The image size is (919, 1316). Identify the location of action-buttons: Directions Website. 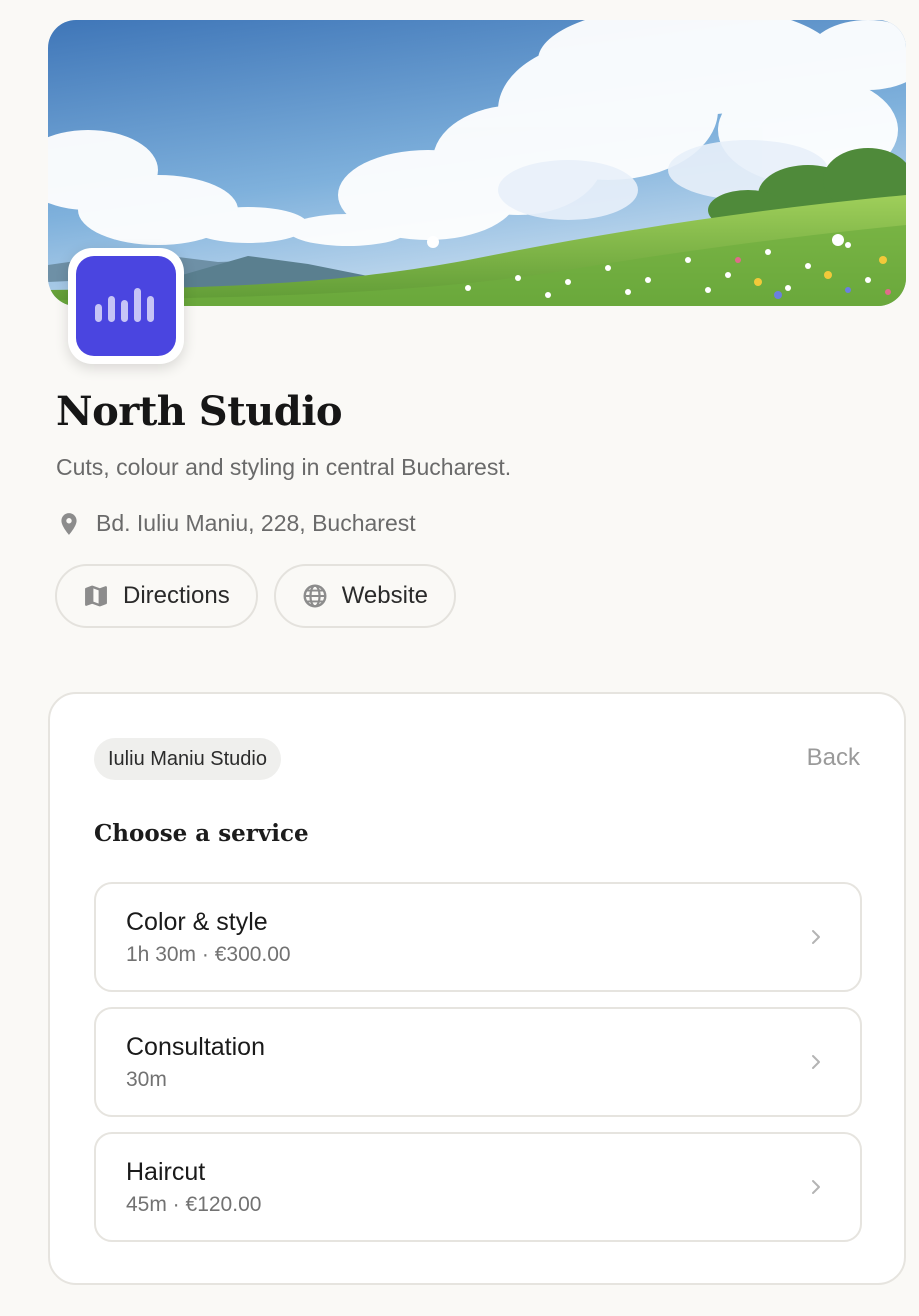
(255, 596).